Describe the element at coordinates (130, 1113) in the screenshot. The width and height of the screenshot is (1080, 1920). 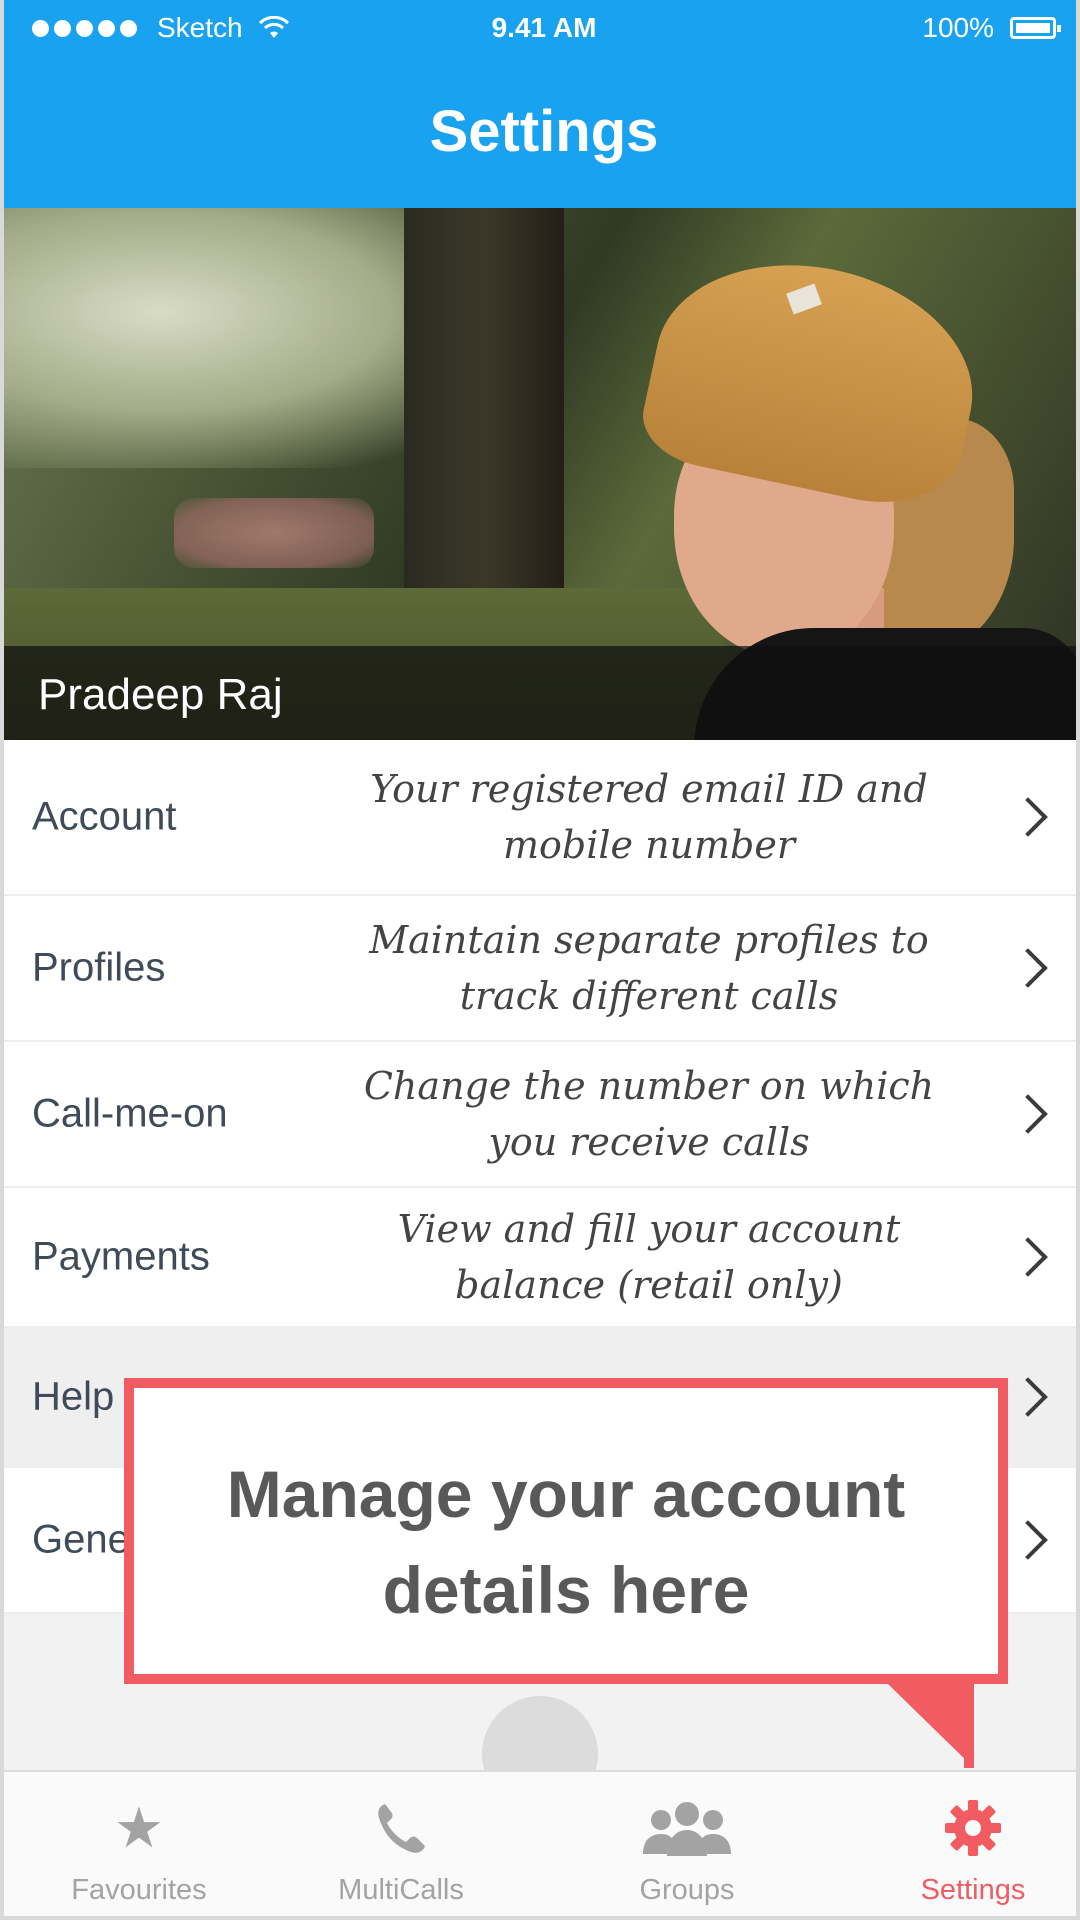
I see `settings-item-label: Call-me-on` at that location.